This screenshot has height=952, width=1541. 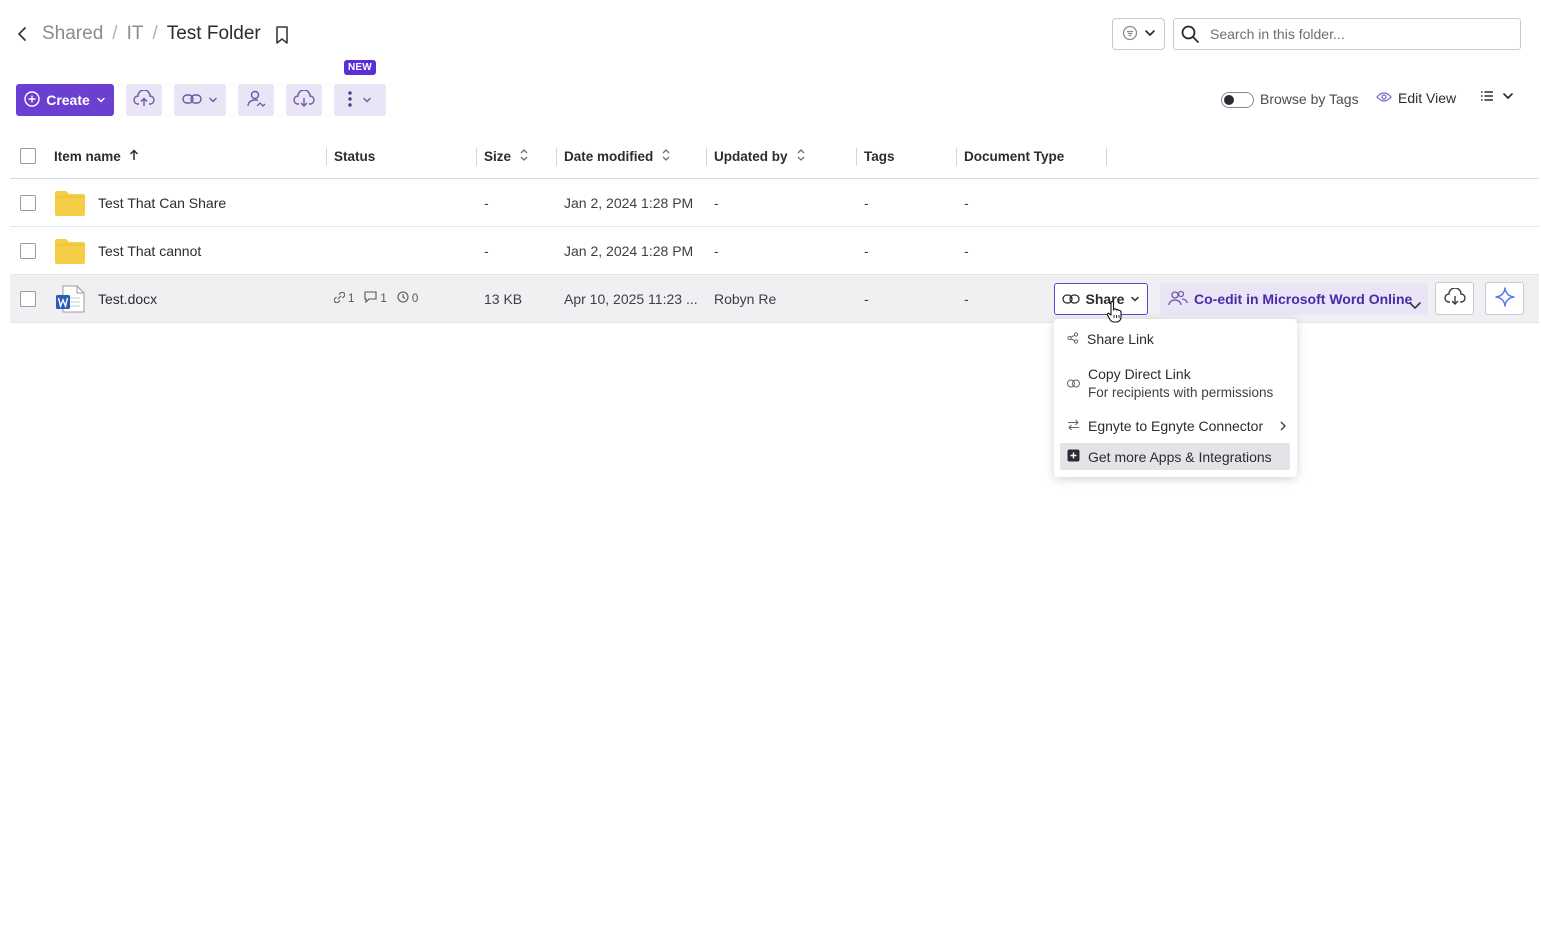 I want to click on download-button, so click(x=304, y=100).